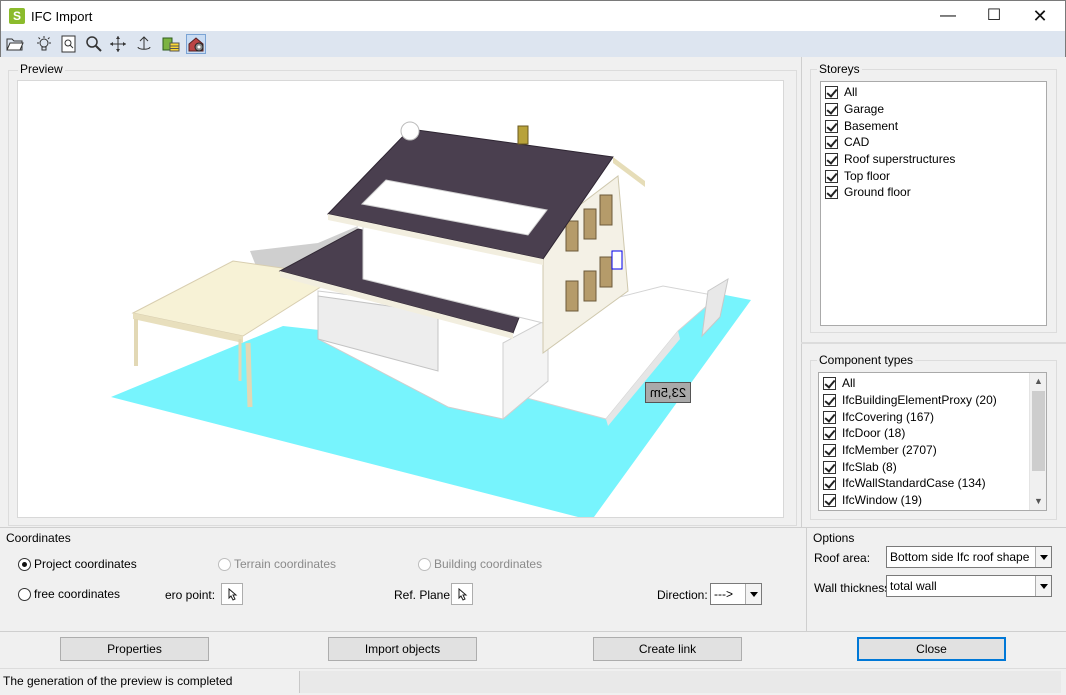 The height and width of the screenshot is (695, 1066). I want to click on storey-item-cad: CAD, so click(845, 142).